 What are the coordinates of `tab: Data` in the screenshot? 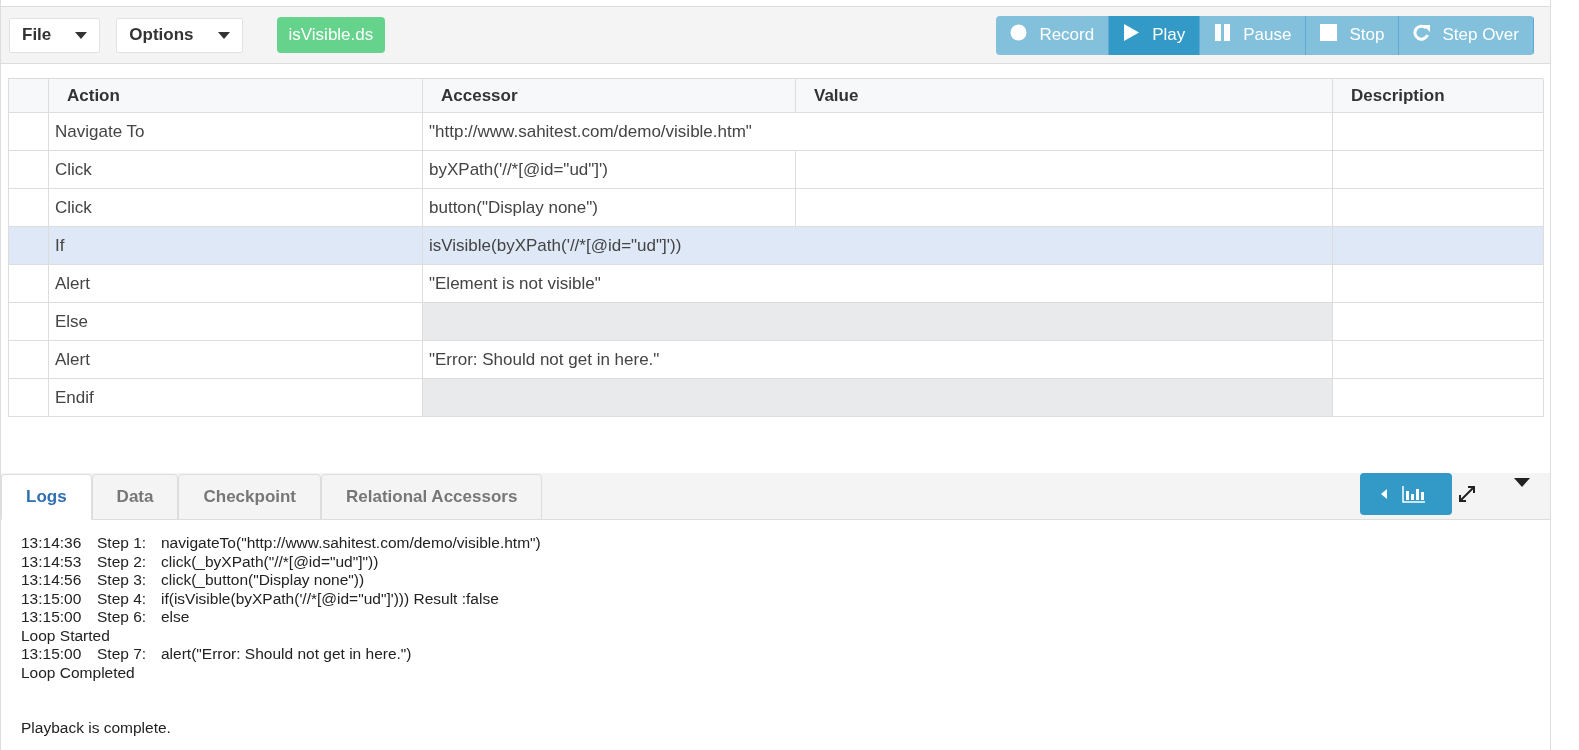 It's located at (135, 497).